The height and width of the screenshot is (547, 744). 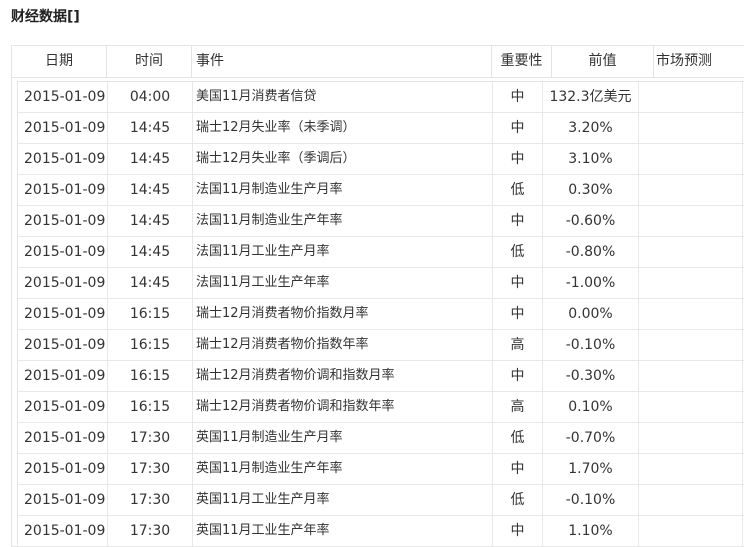 I want to click on cell-event: 法国11月制造业生产月率, so click(x=343, y=190).